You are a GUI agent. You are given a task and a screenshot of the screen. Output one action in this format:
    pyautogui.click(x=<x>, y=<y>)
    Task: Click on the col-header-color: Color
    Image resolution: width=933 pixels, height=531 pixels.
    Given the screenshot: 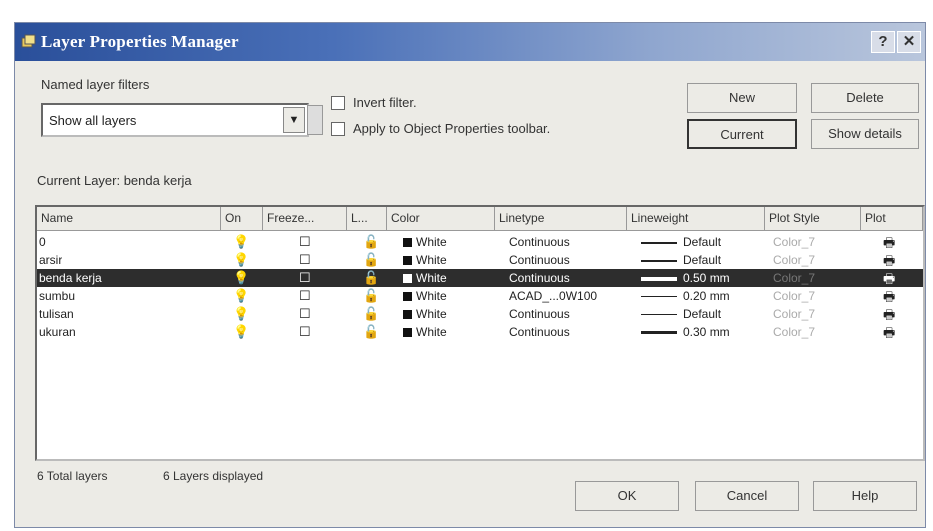 What is the action you would take?
    pyautogui.click(x=441, y=219)
    